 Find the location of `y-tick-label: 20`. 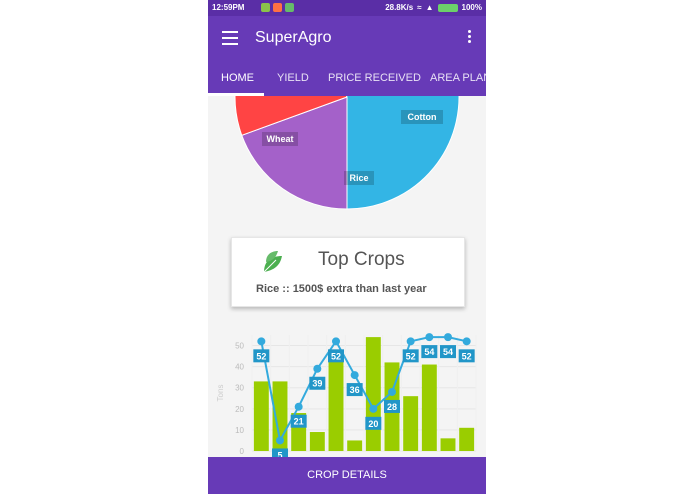

y-tick-label: 20 is located at coordinates (239, 409).